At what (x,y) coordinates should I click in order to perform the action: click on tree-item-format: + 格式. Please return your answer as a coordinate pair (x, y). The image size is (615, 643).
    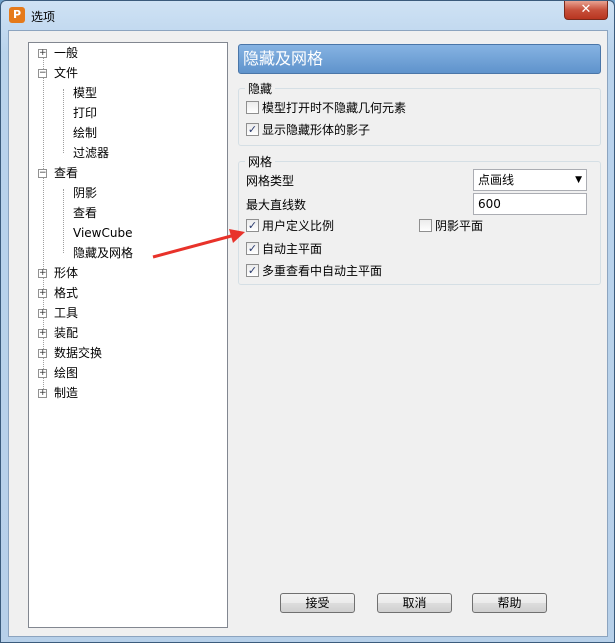
    Looking at the image, I should click on (59, 293).